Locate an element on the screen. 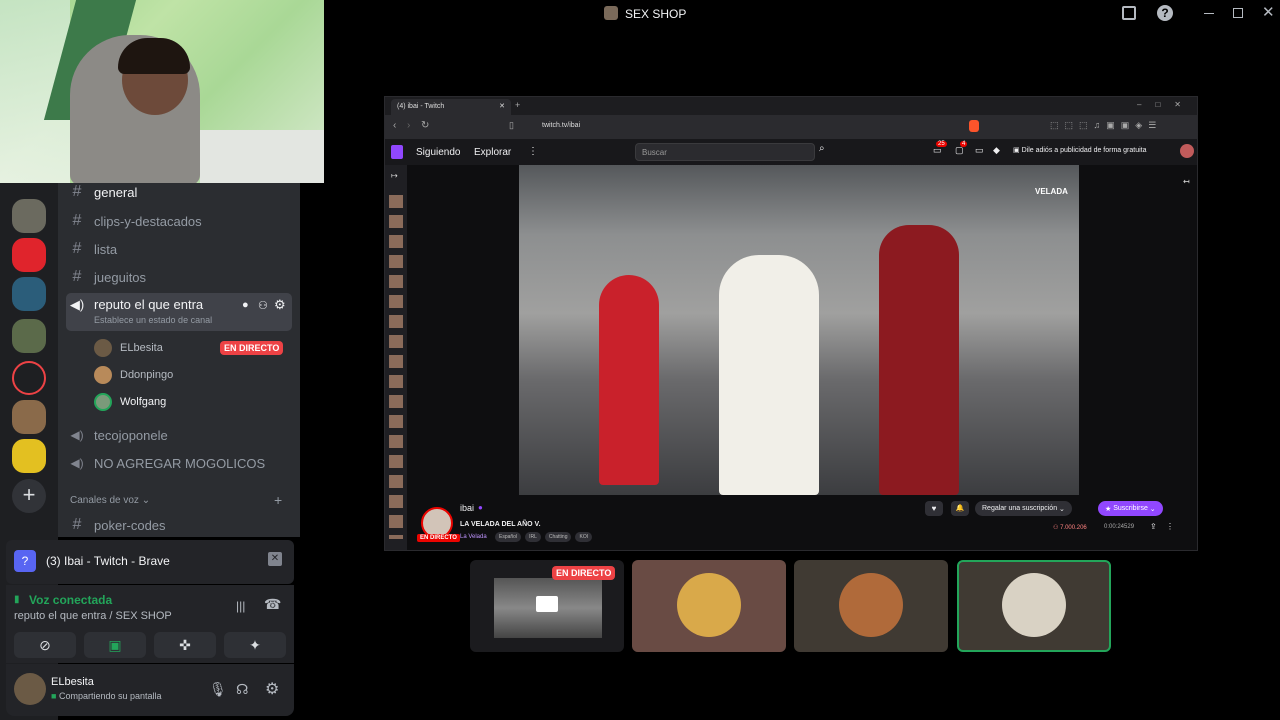 This screenshot has height=720, width=1280. browser-window-controls: –□✕ is located at coordinates (1166, 104).